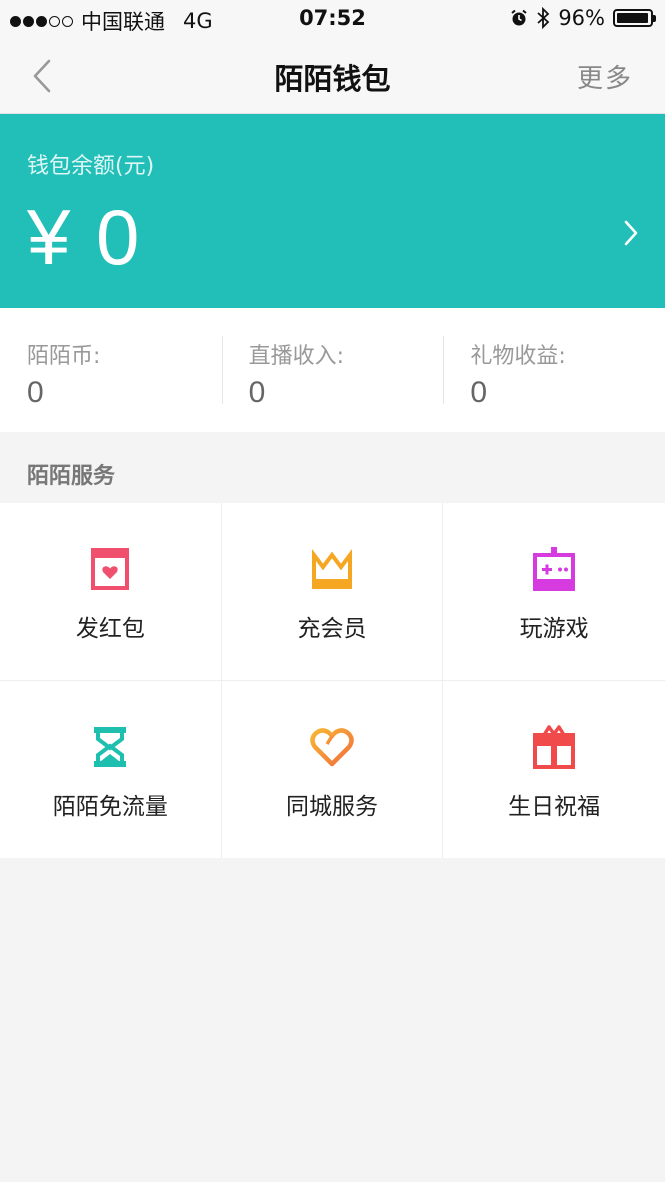 The width and height of the screenshot is (665, 1182). Describe the element at coordinates (554, 370) in the screenshot. I see `stat-gift-earnings: 礼物收益: 0` at that location.